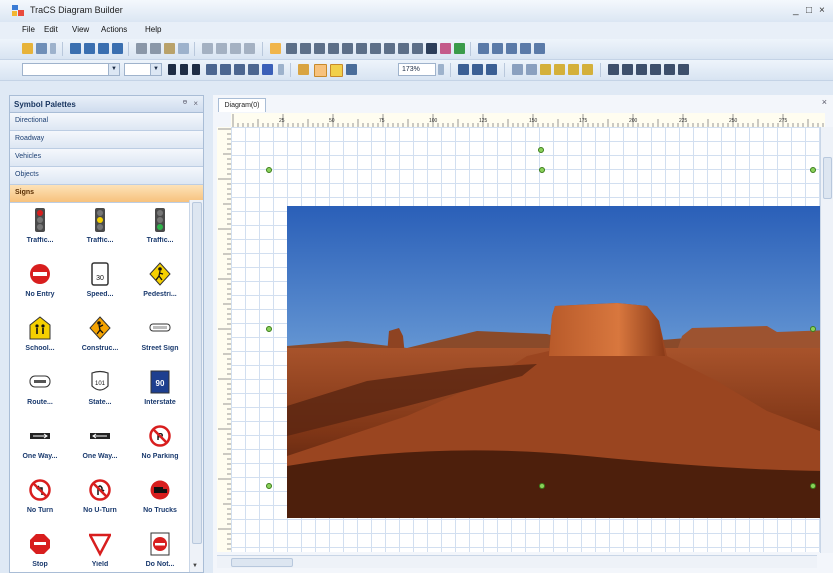  I want to click on pan-hand-icon, so click(303, 69).